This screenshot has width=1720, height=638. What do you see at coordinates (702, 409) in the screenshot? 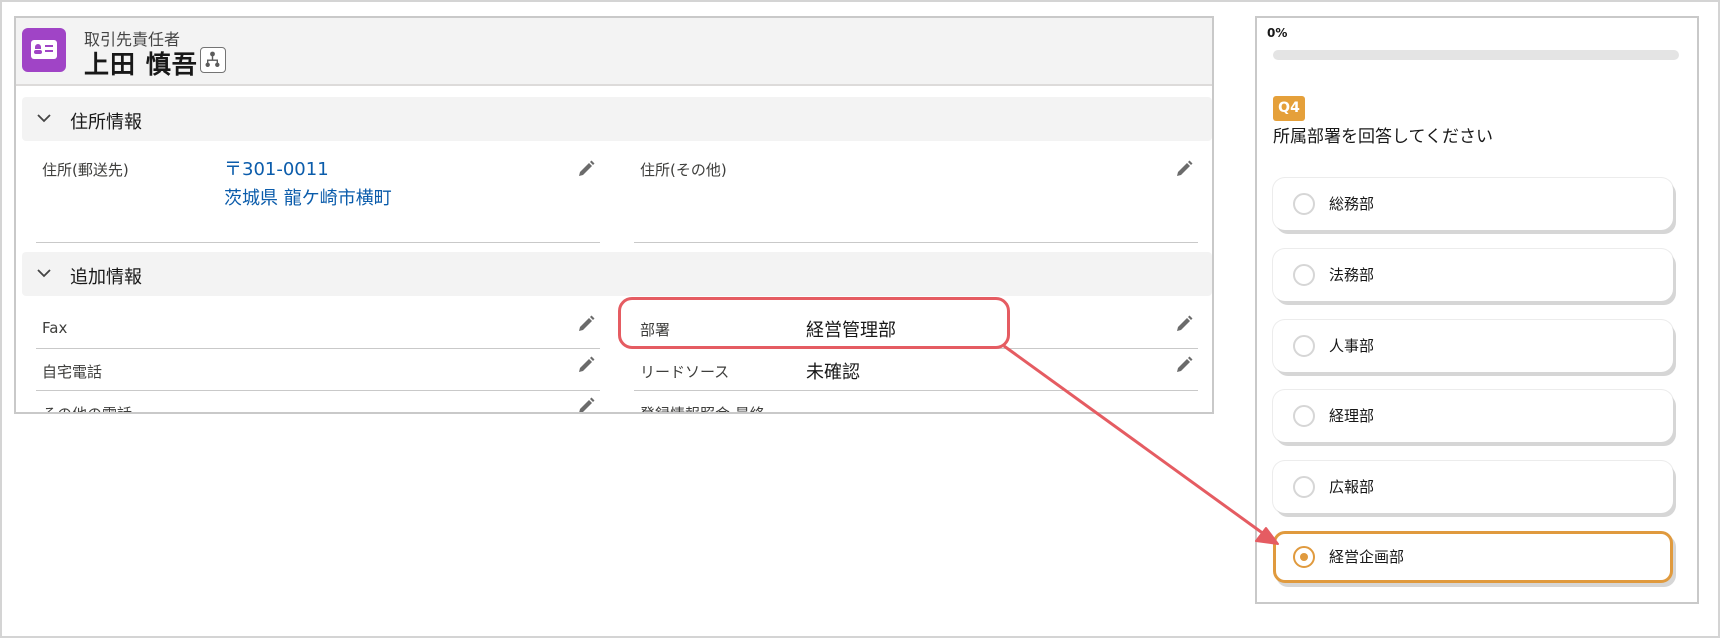
I see `field-label: 登録情報照会 最終` at bounding box center [702, 409].